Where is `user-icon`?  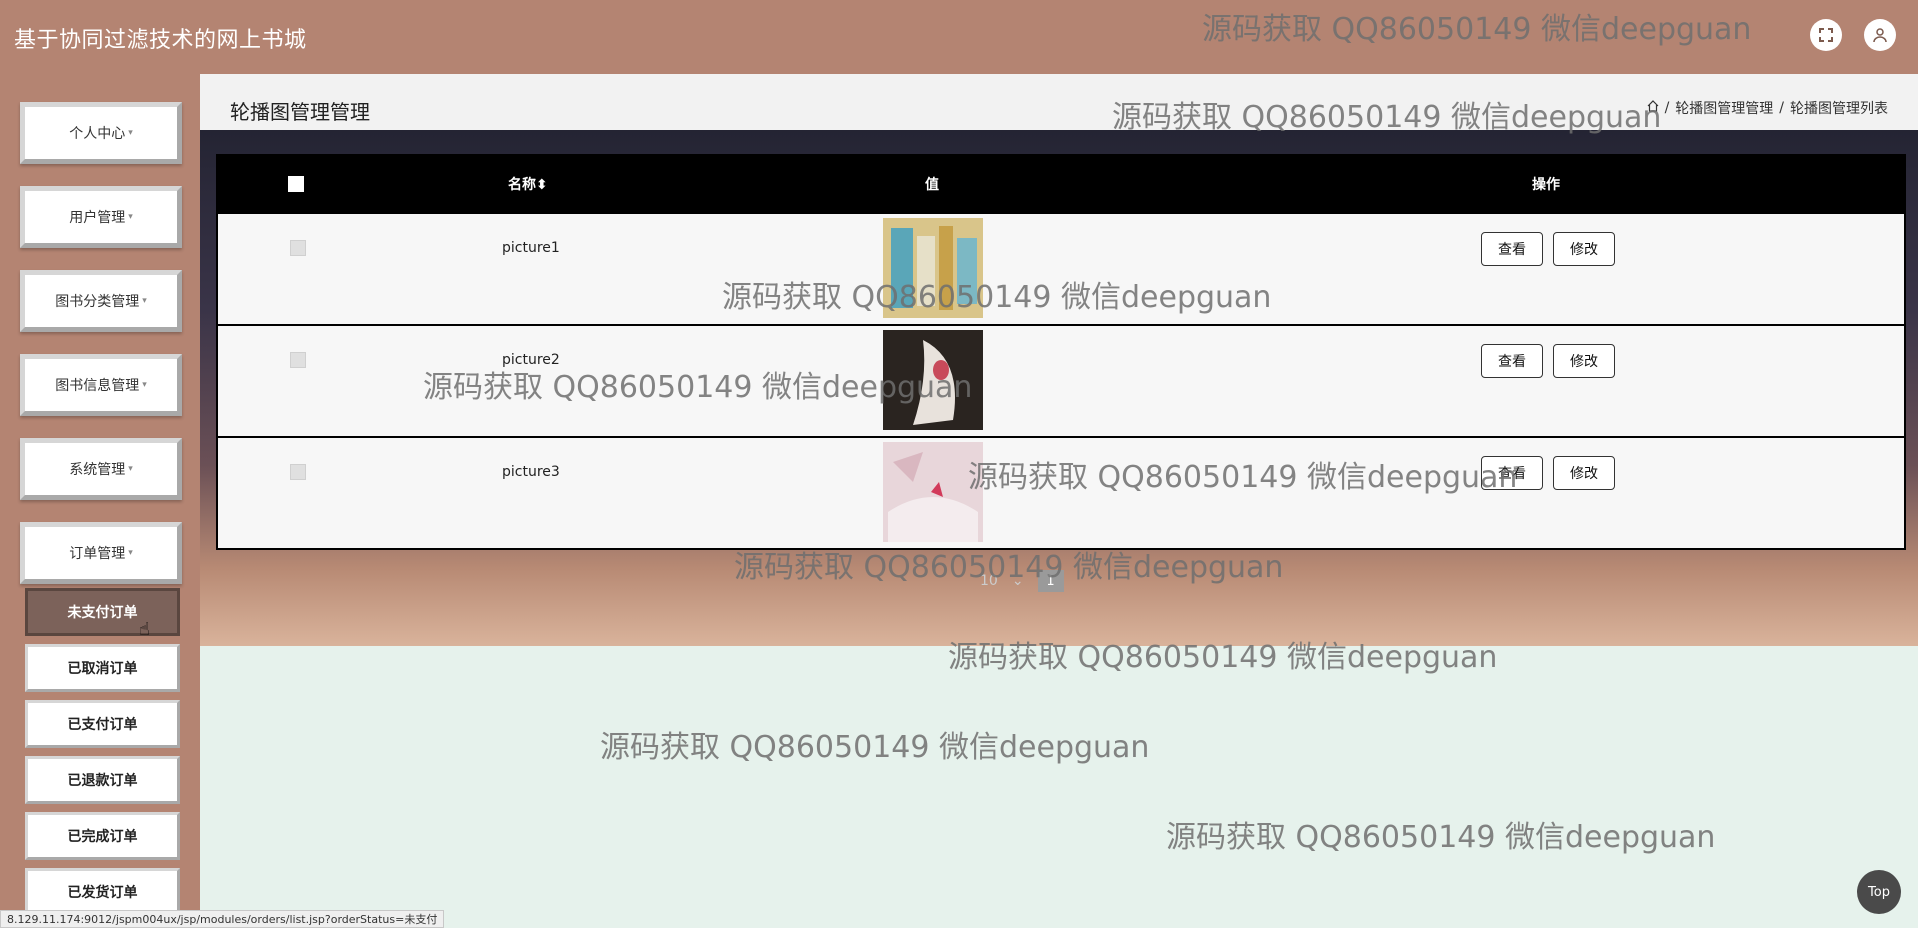 user-icon is located at coordinates (1880, 35).